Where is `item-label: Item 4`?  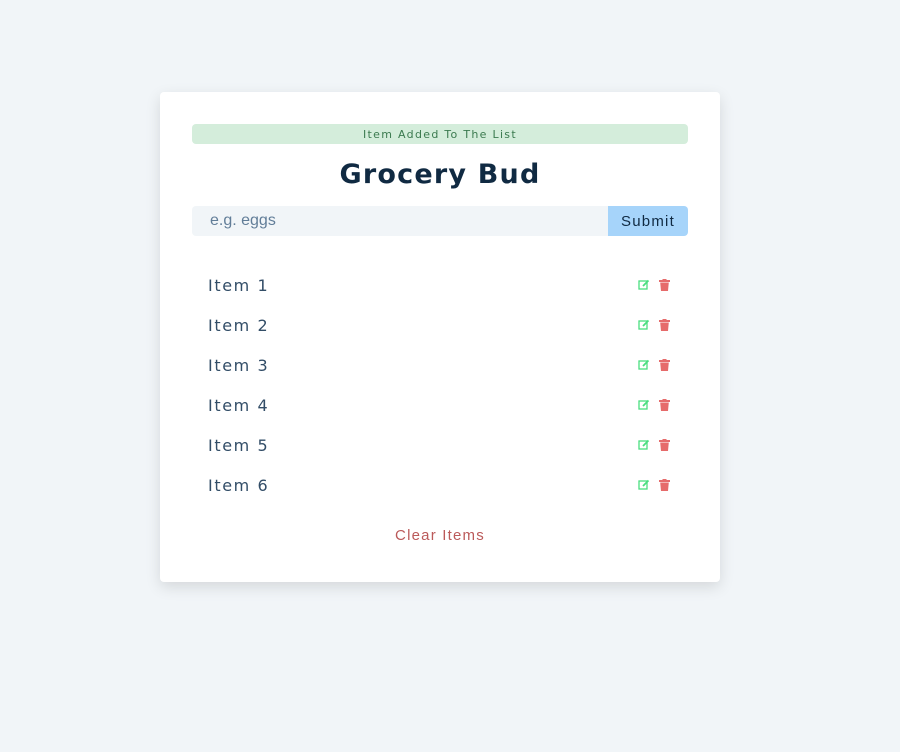 item-label: Item 4 is located at coordinates (239, 405).